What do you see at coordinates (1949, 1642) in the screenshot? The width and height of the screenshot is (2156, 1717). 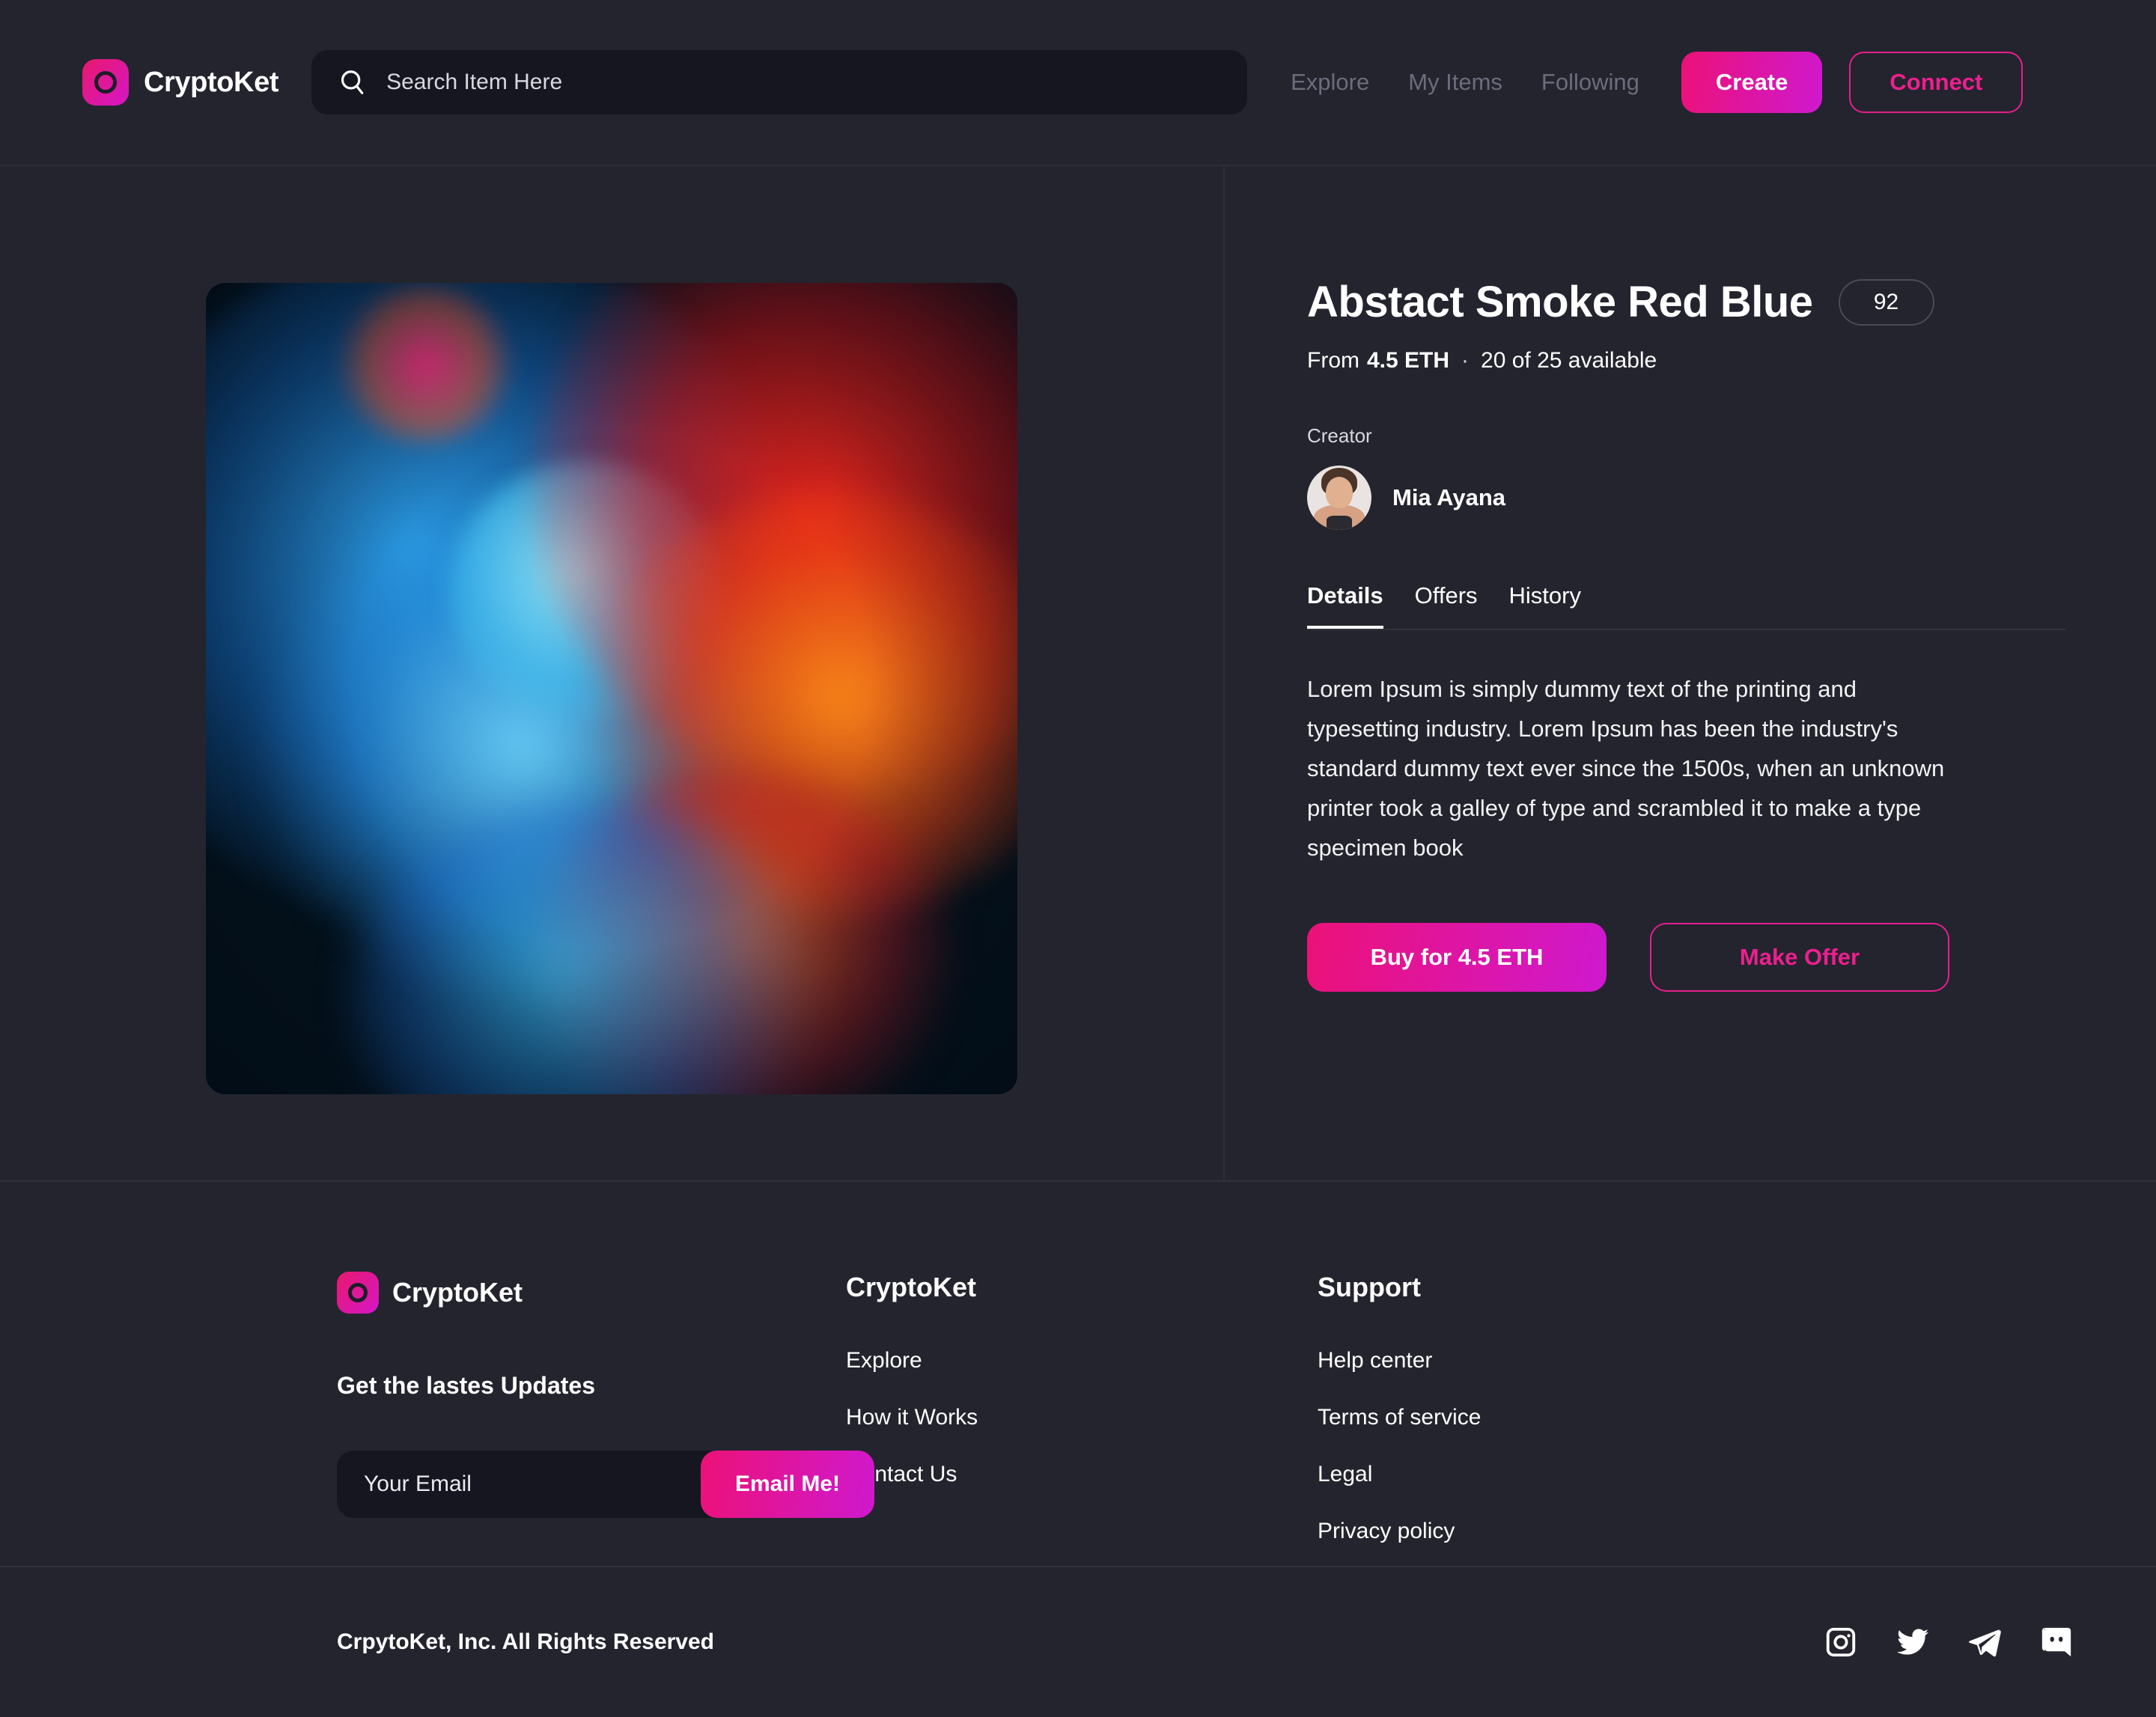 I see `social-links` at bounding box center [1949, 1642].